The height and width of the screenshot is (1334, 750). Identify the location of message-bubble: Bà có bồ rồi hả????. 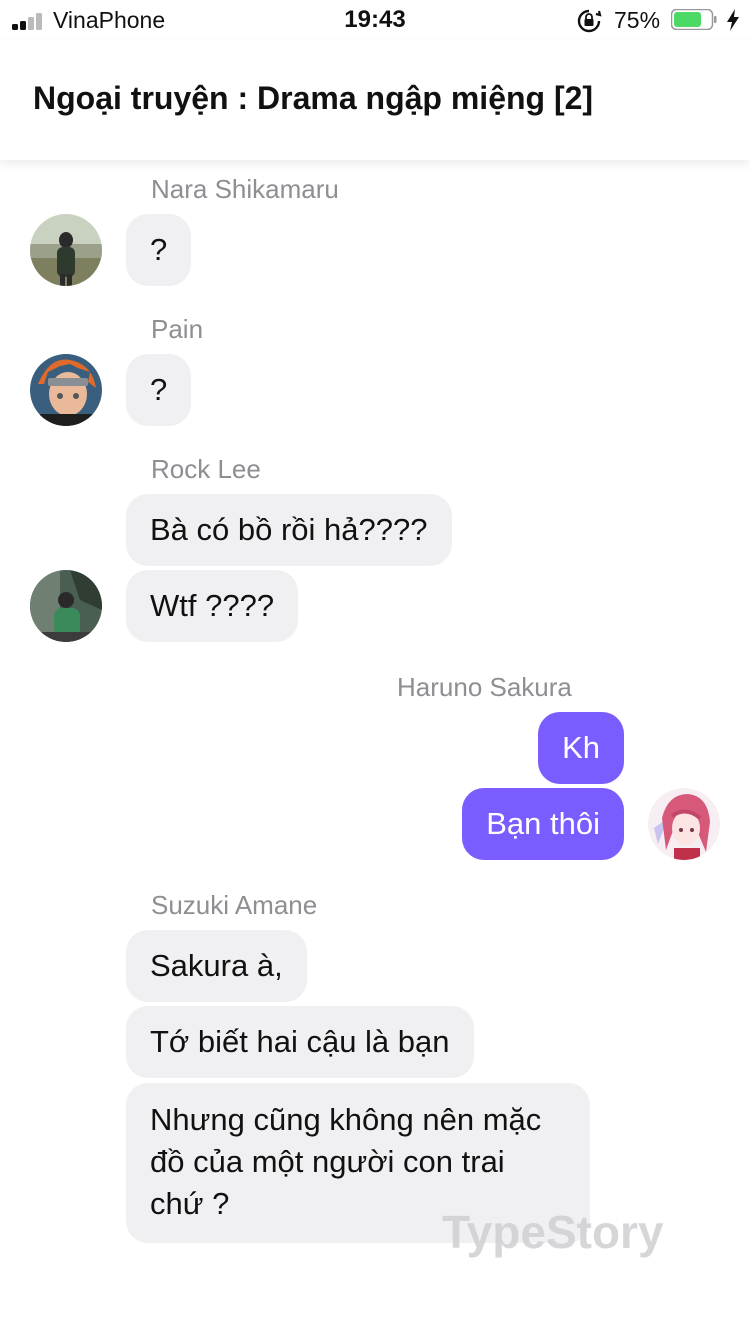
(289, 530).